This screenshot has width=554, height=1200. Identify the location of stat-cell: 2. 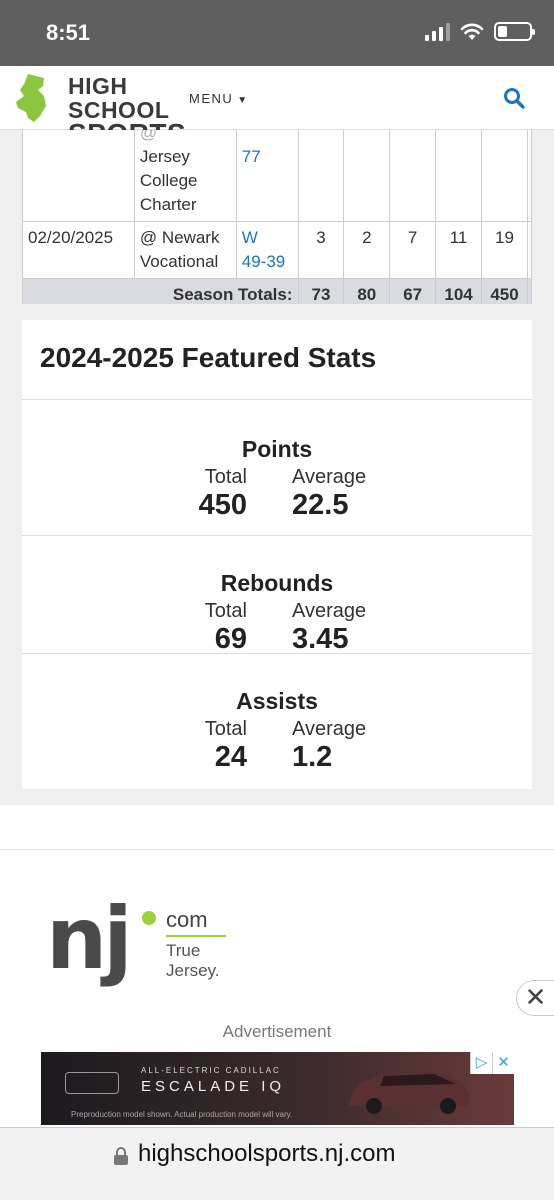
(367, 250).